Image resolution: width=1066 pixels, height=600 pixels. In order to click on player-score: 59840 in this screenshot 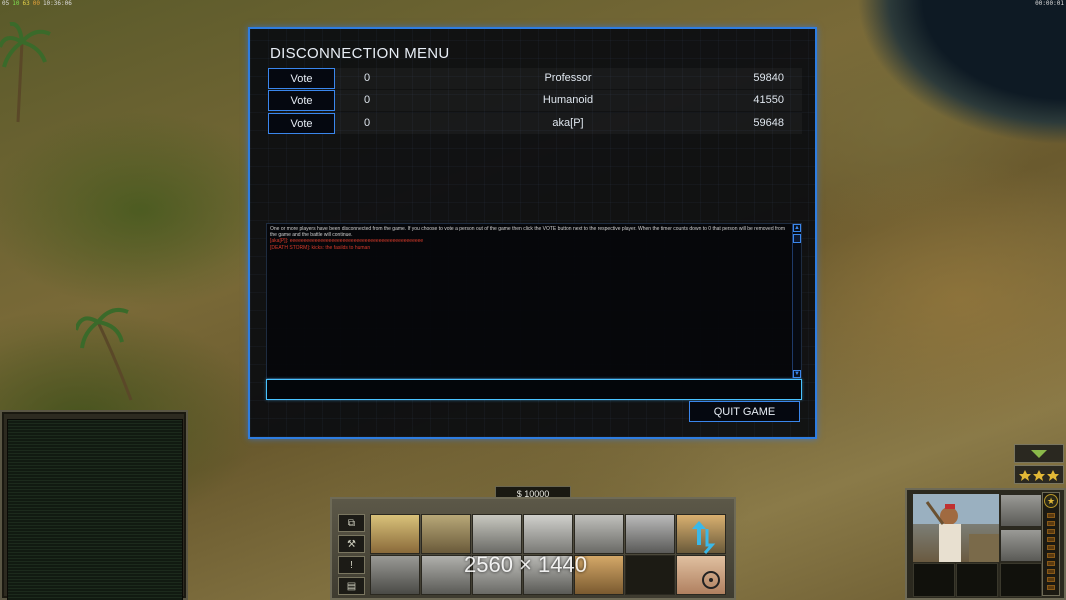, I will do `click(768, 78)`.